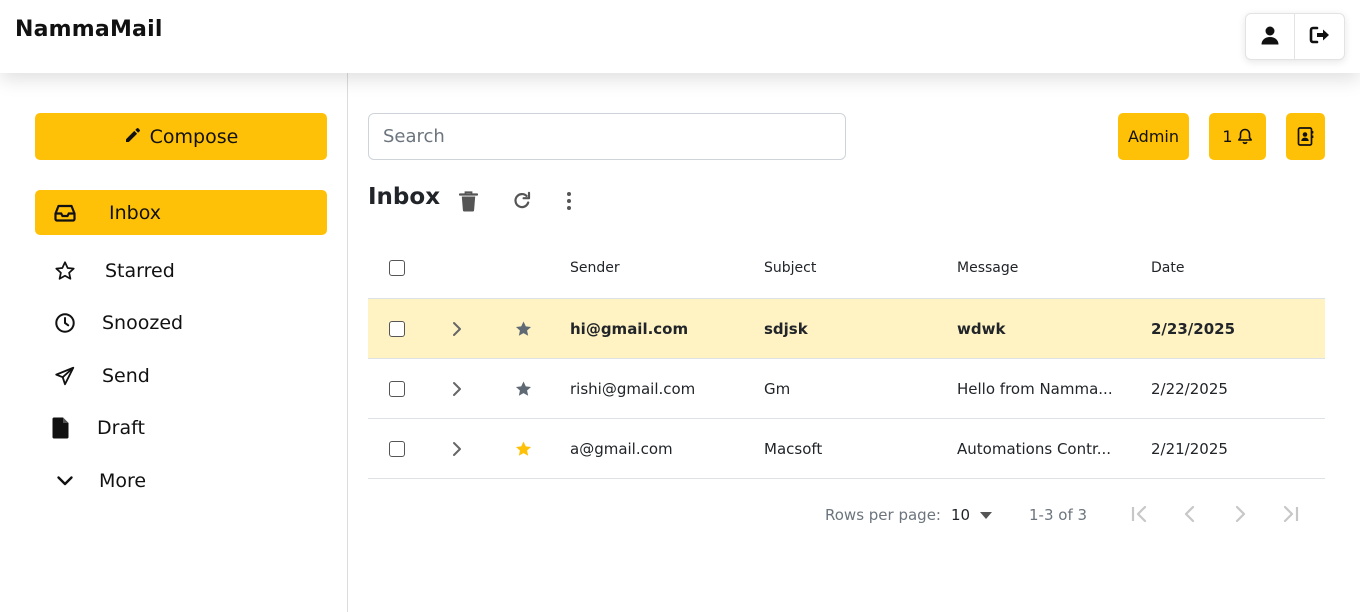 This screenshot has height=612, width=1360. I want to click on row-sender: rishi@gmail.com, so click(633, 388).